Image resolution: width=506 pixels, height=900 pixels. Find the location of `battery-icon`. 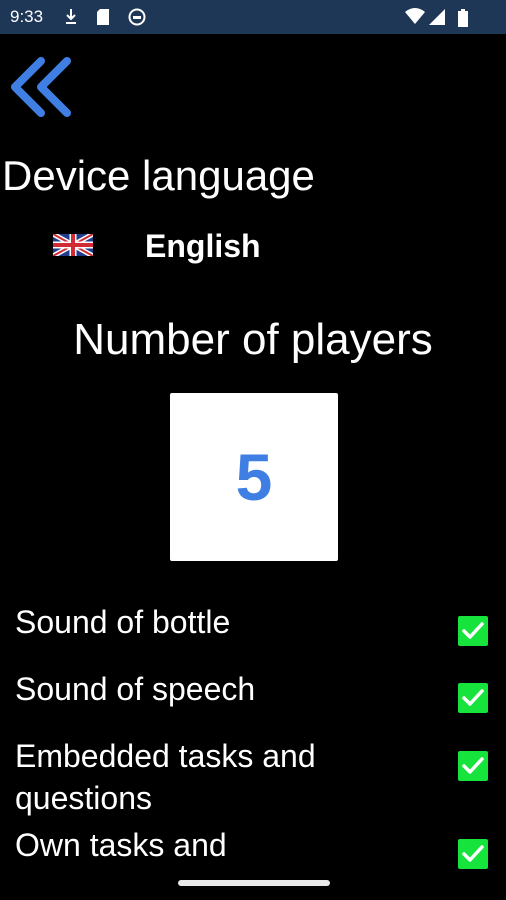

battery-icon is located at coordinates (463, 20).